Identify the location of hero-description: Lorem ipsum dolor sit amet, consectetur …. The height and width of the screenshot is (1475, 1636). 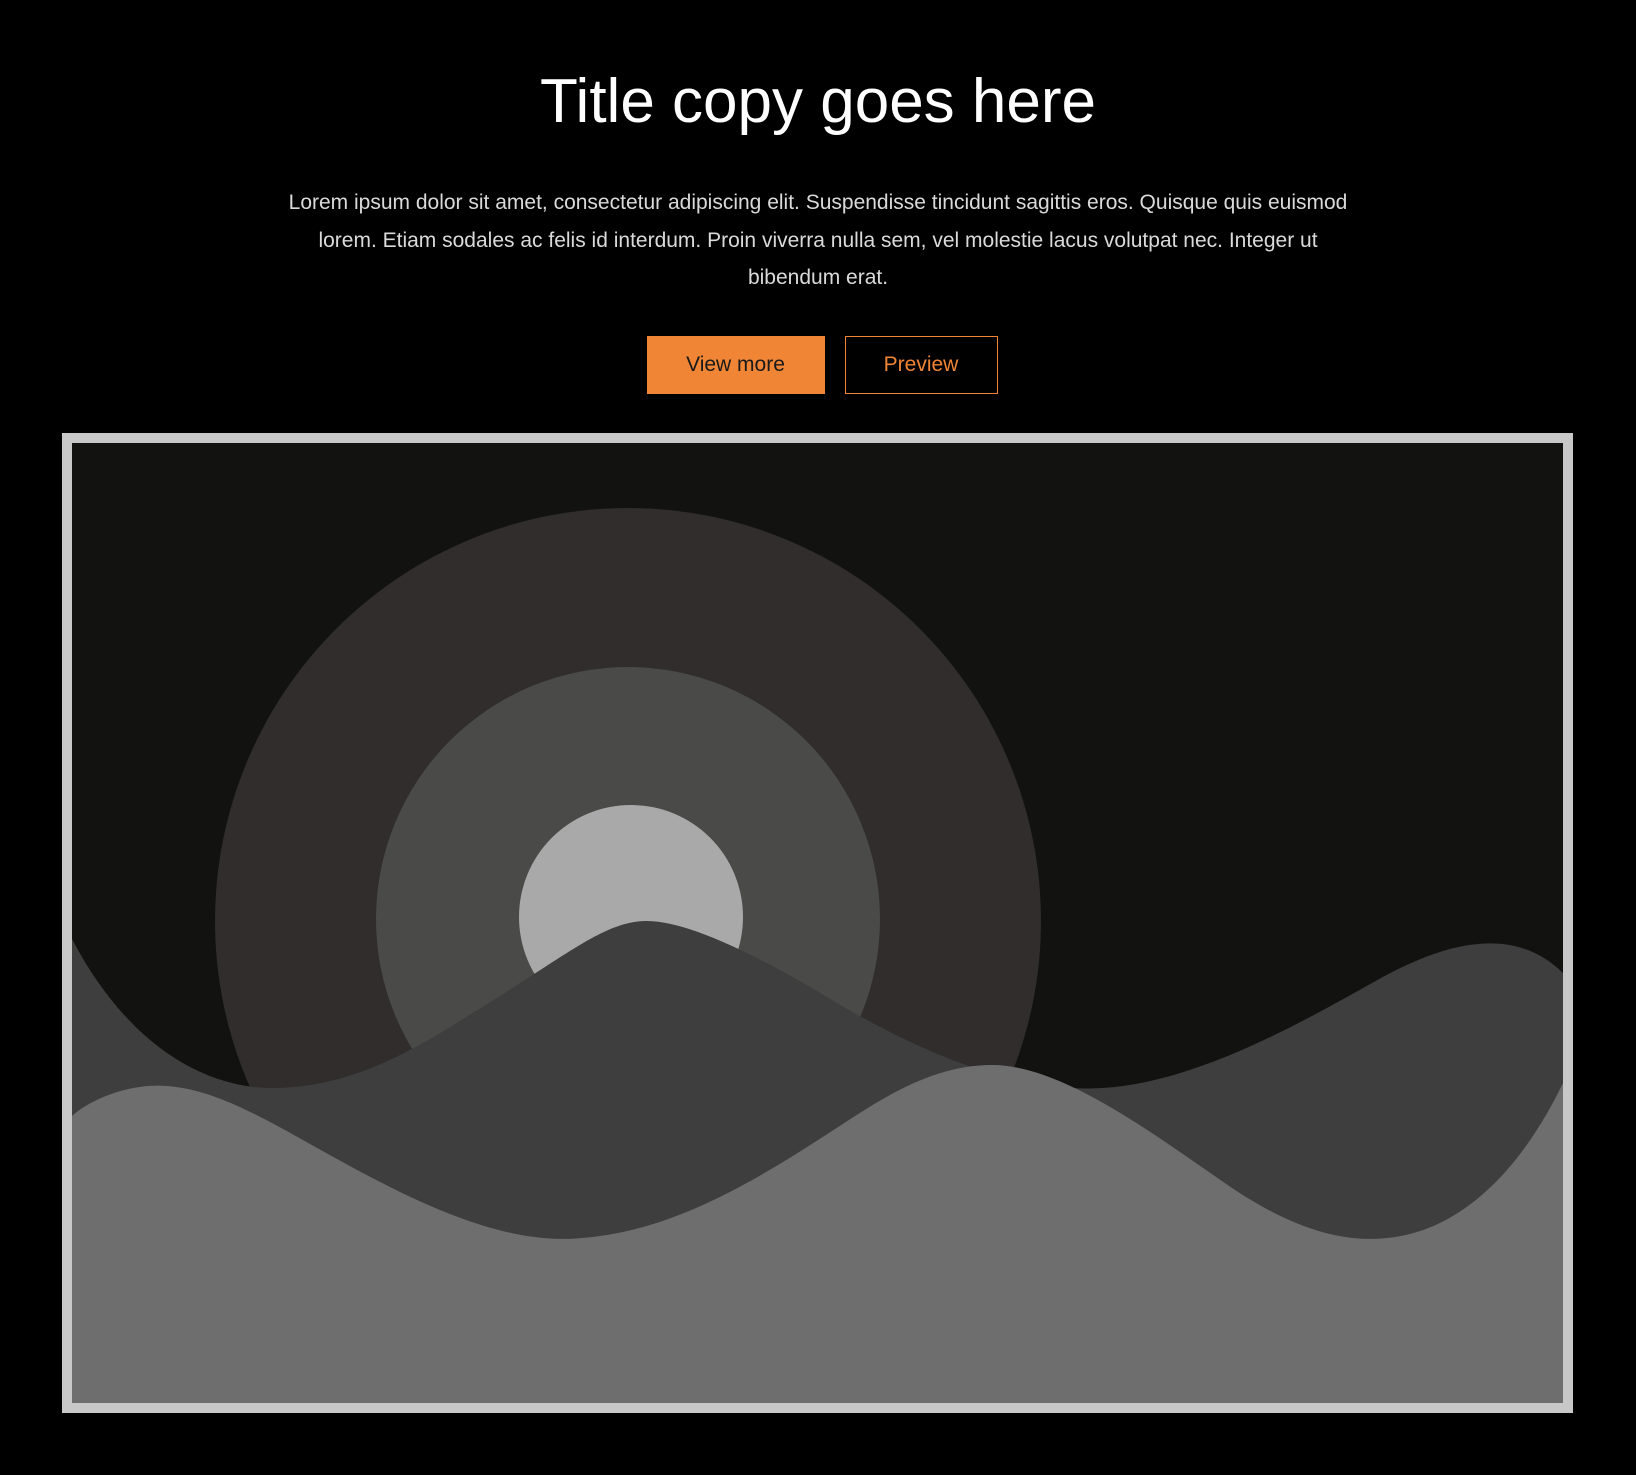
(818, 240).